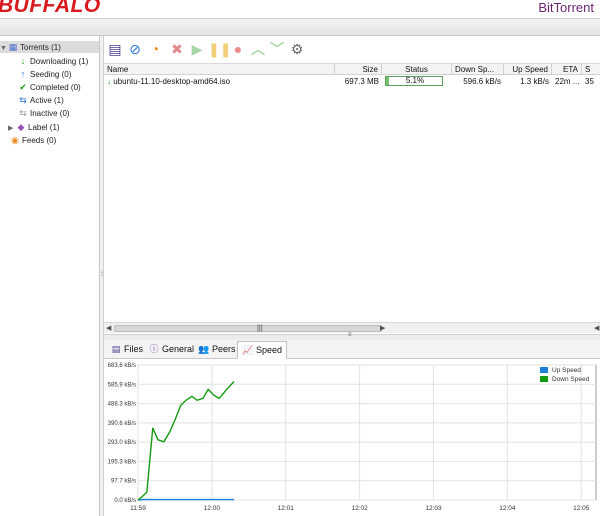 The image size is (600, 516). What do you see at coordinates (286, 508) in the screenshot?
I see `x-tick-label: 12:01` at bounding box center [286, 508].